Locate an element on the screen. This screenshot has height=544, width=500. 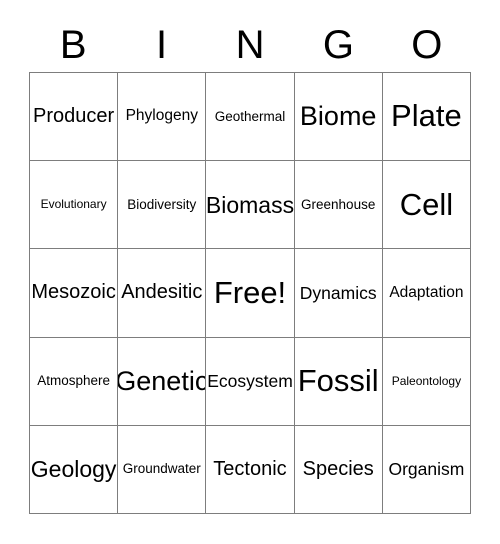
bingo-cell-label: Tectonic is located at coordinates (250, 468).